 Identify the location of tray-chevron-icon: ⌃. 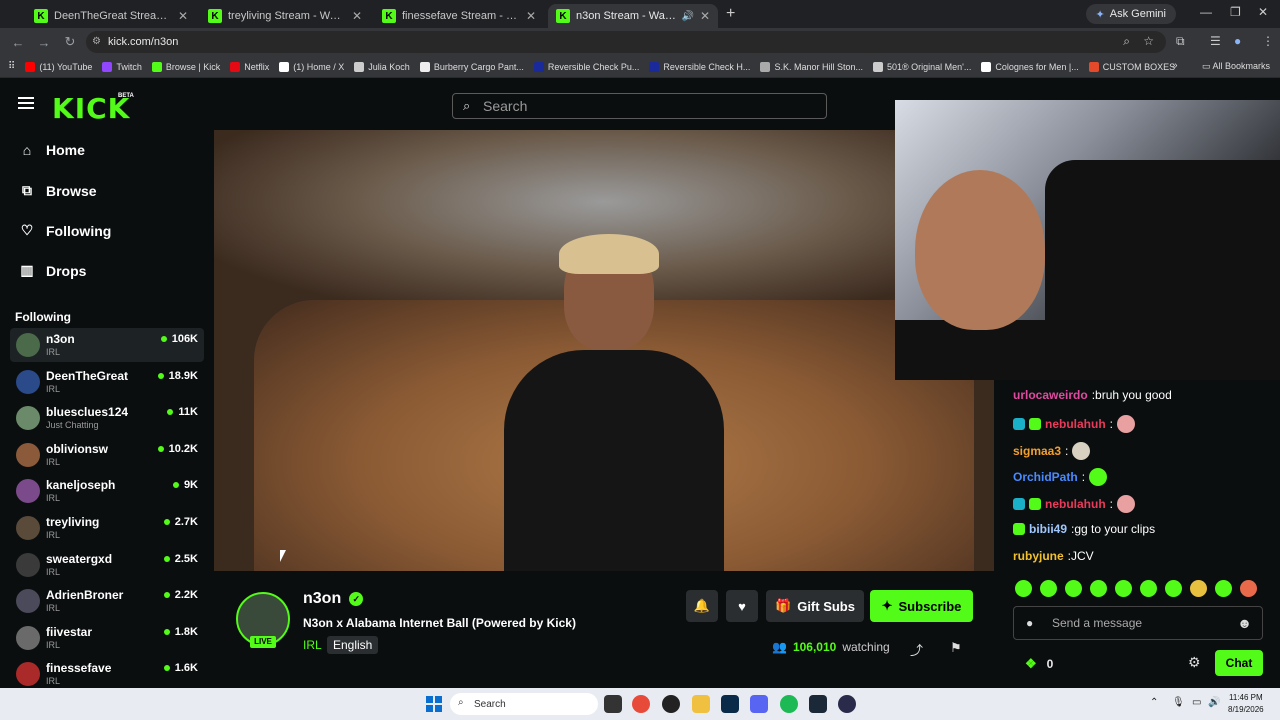
(1154, 702).